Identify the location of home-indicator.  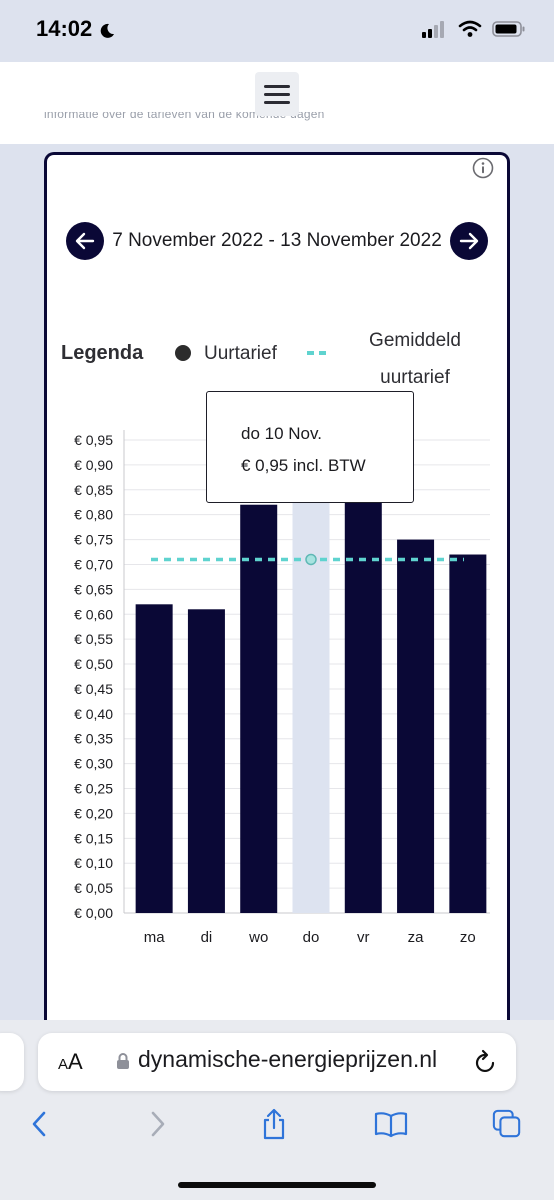
(277, 1185).